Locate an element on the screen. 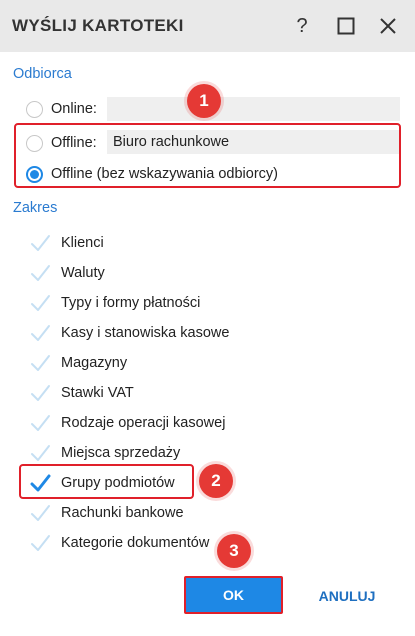 The image size is (415, 636). scope-section-label: Zakres is located at coordinates (35, 208).